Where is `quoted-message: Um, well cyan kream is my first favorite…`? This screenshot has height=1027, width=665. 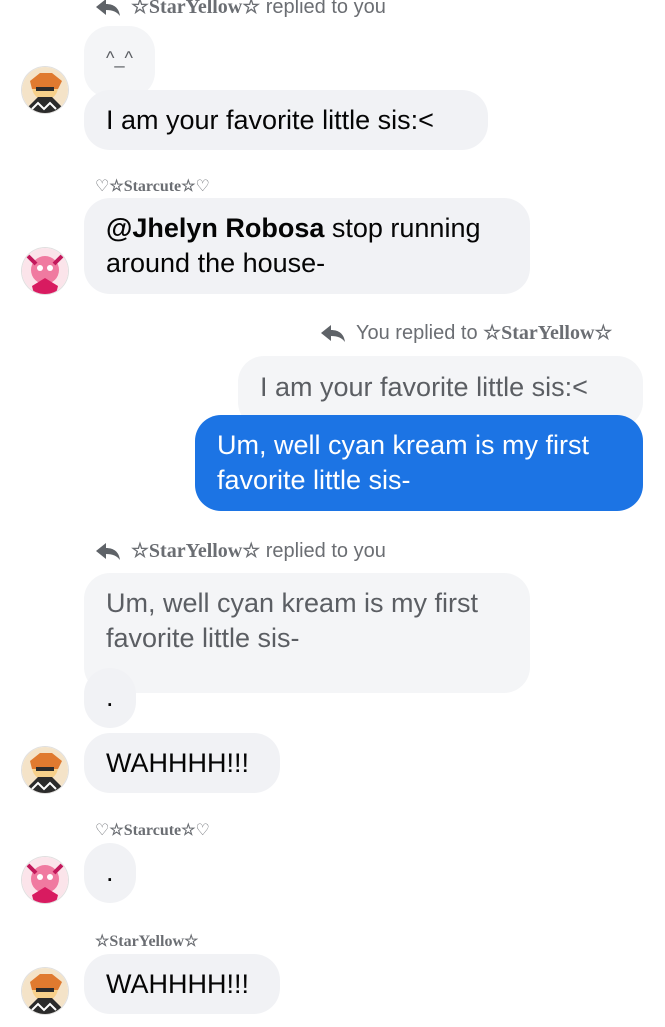
quoted-message: Um, well cyan kream is my first favorite… is located at coordinates (307, 633).